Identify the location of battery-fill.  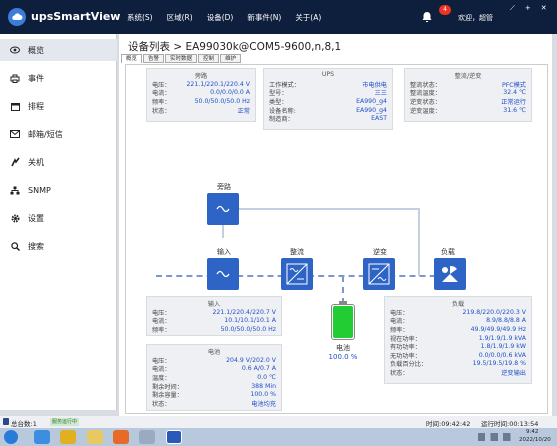
(343, 322).